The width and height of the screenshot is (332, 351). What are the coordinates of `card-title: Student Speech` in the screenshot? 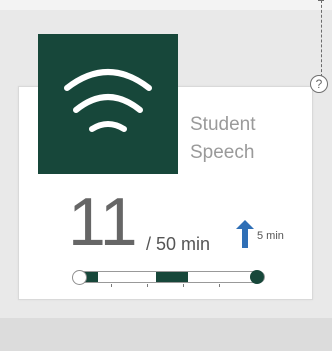 It's located at (245, 139).